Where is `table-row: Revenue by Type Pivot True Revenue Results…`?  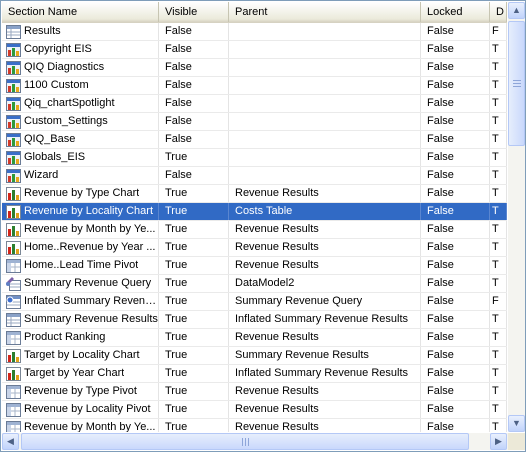
table-row: Revenue by Type Pivot True Revenue Results… is located at coordinates (254, 392).